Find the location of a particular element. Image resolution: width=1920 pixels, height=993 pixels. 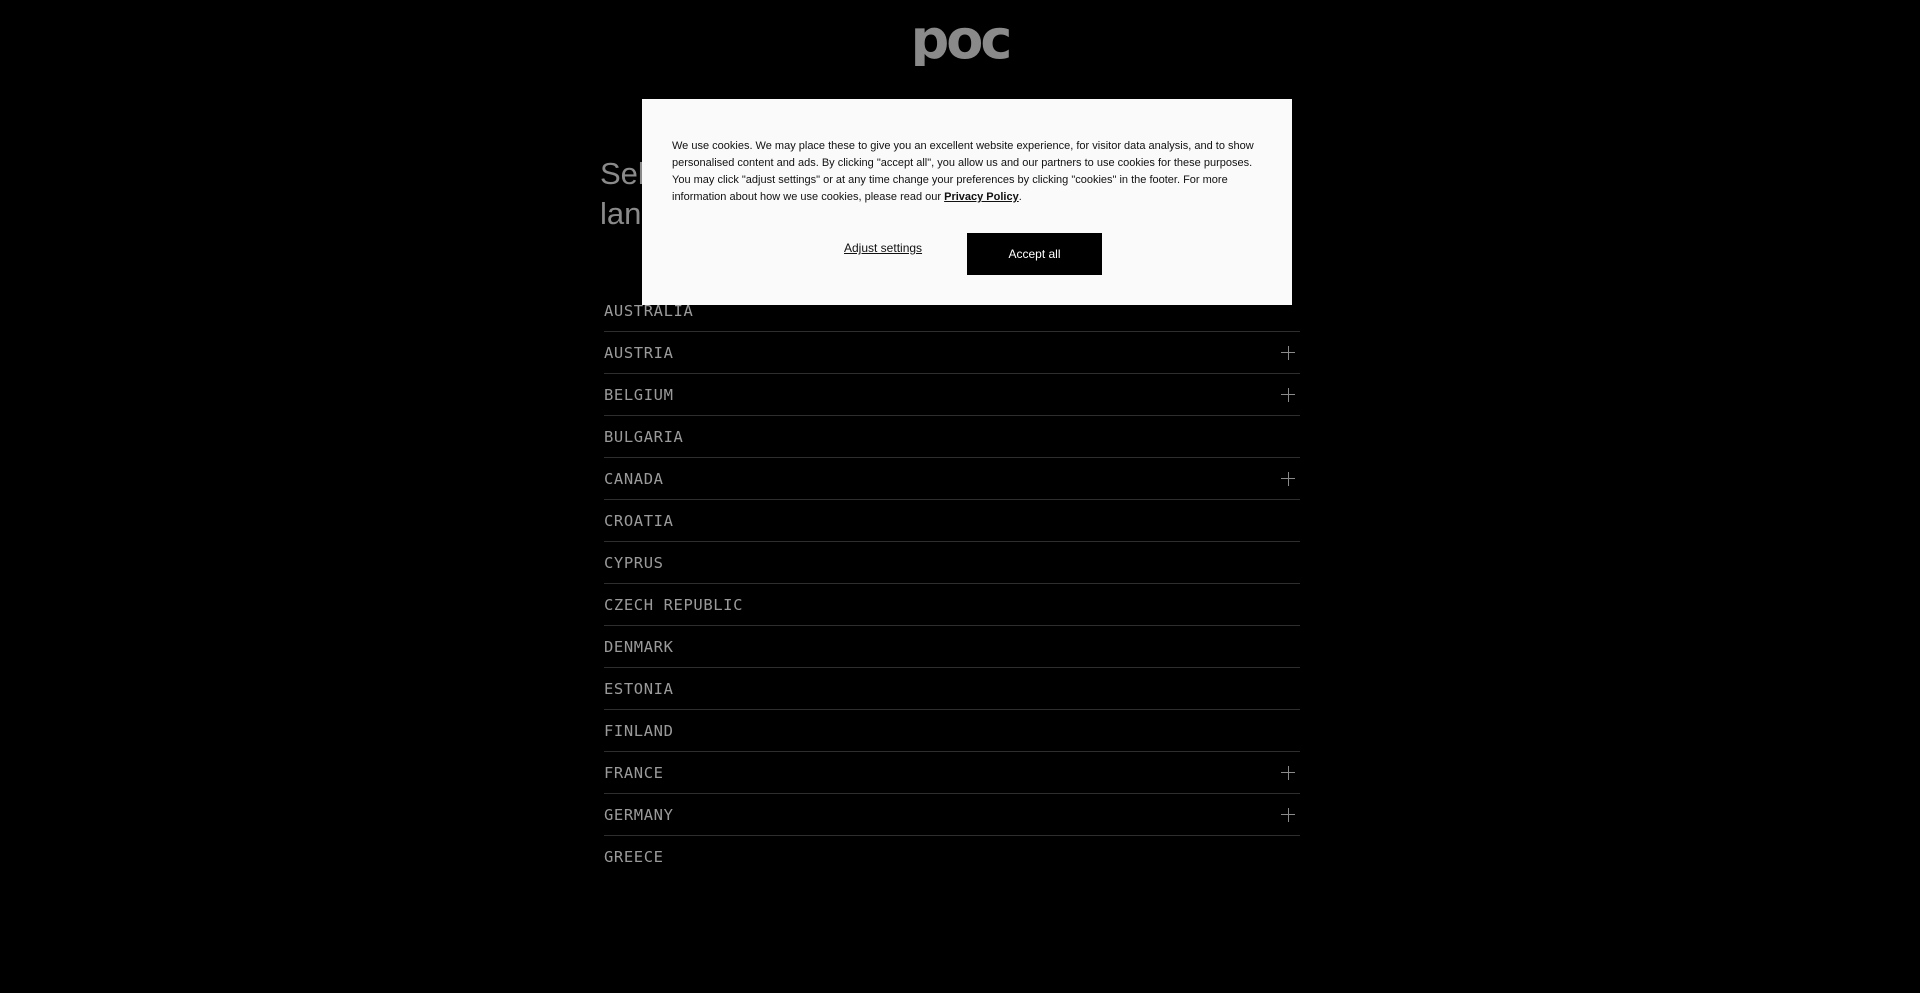

country-label: CZECH REPUBLIC is located at coordinates (674, 604).